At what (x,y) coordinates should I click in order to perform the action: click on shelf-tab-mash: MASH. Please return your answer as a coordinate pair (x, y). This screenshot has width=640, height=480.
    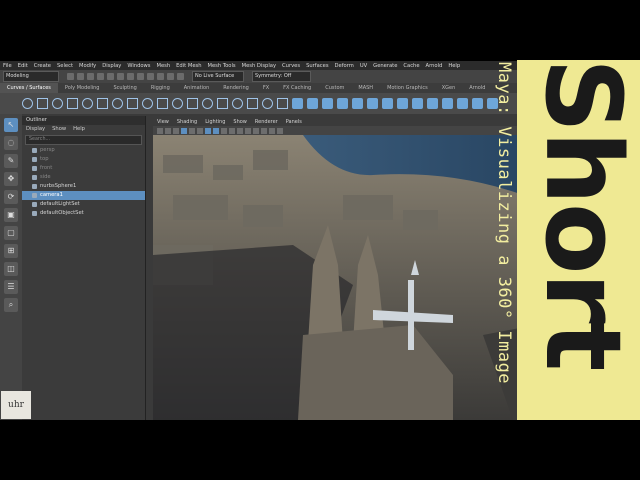
    Looking at the image, I should click on (365, 88).